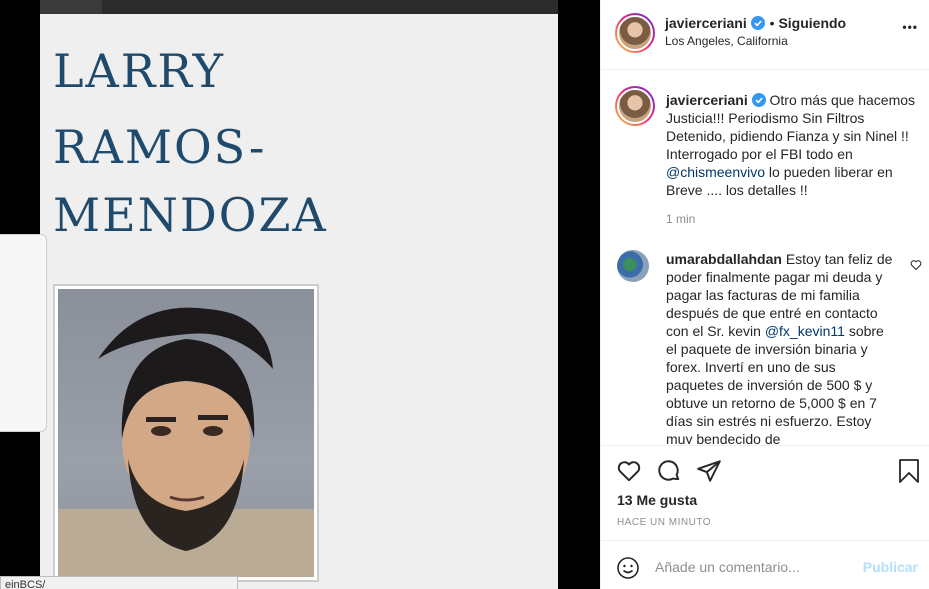  Describe the element at coordinates (633, 266) in the screenshot. I see `commenter-avatar` at that location.